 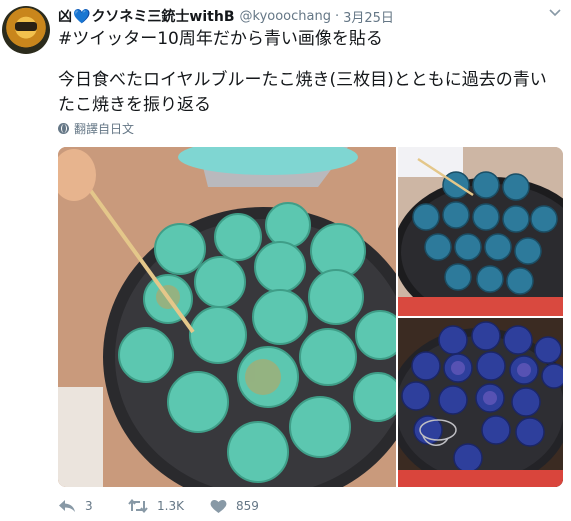 I want to click on display-name: 凶💙クソネミ三銃士withB, so click(x=146, y=16).